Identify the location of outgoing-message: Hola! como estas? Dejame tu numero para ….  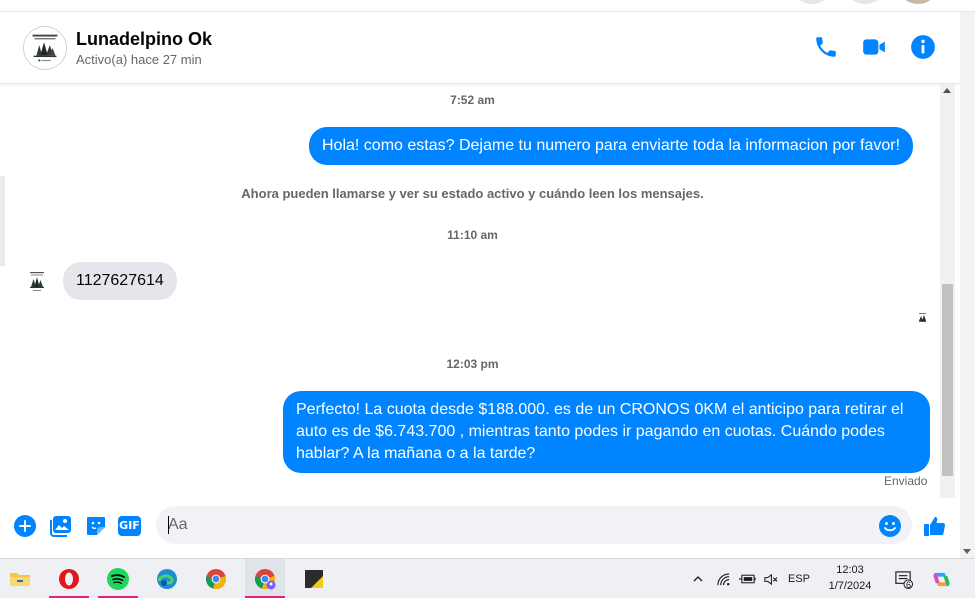
(611, 146).